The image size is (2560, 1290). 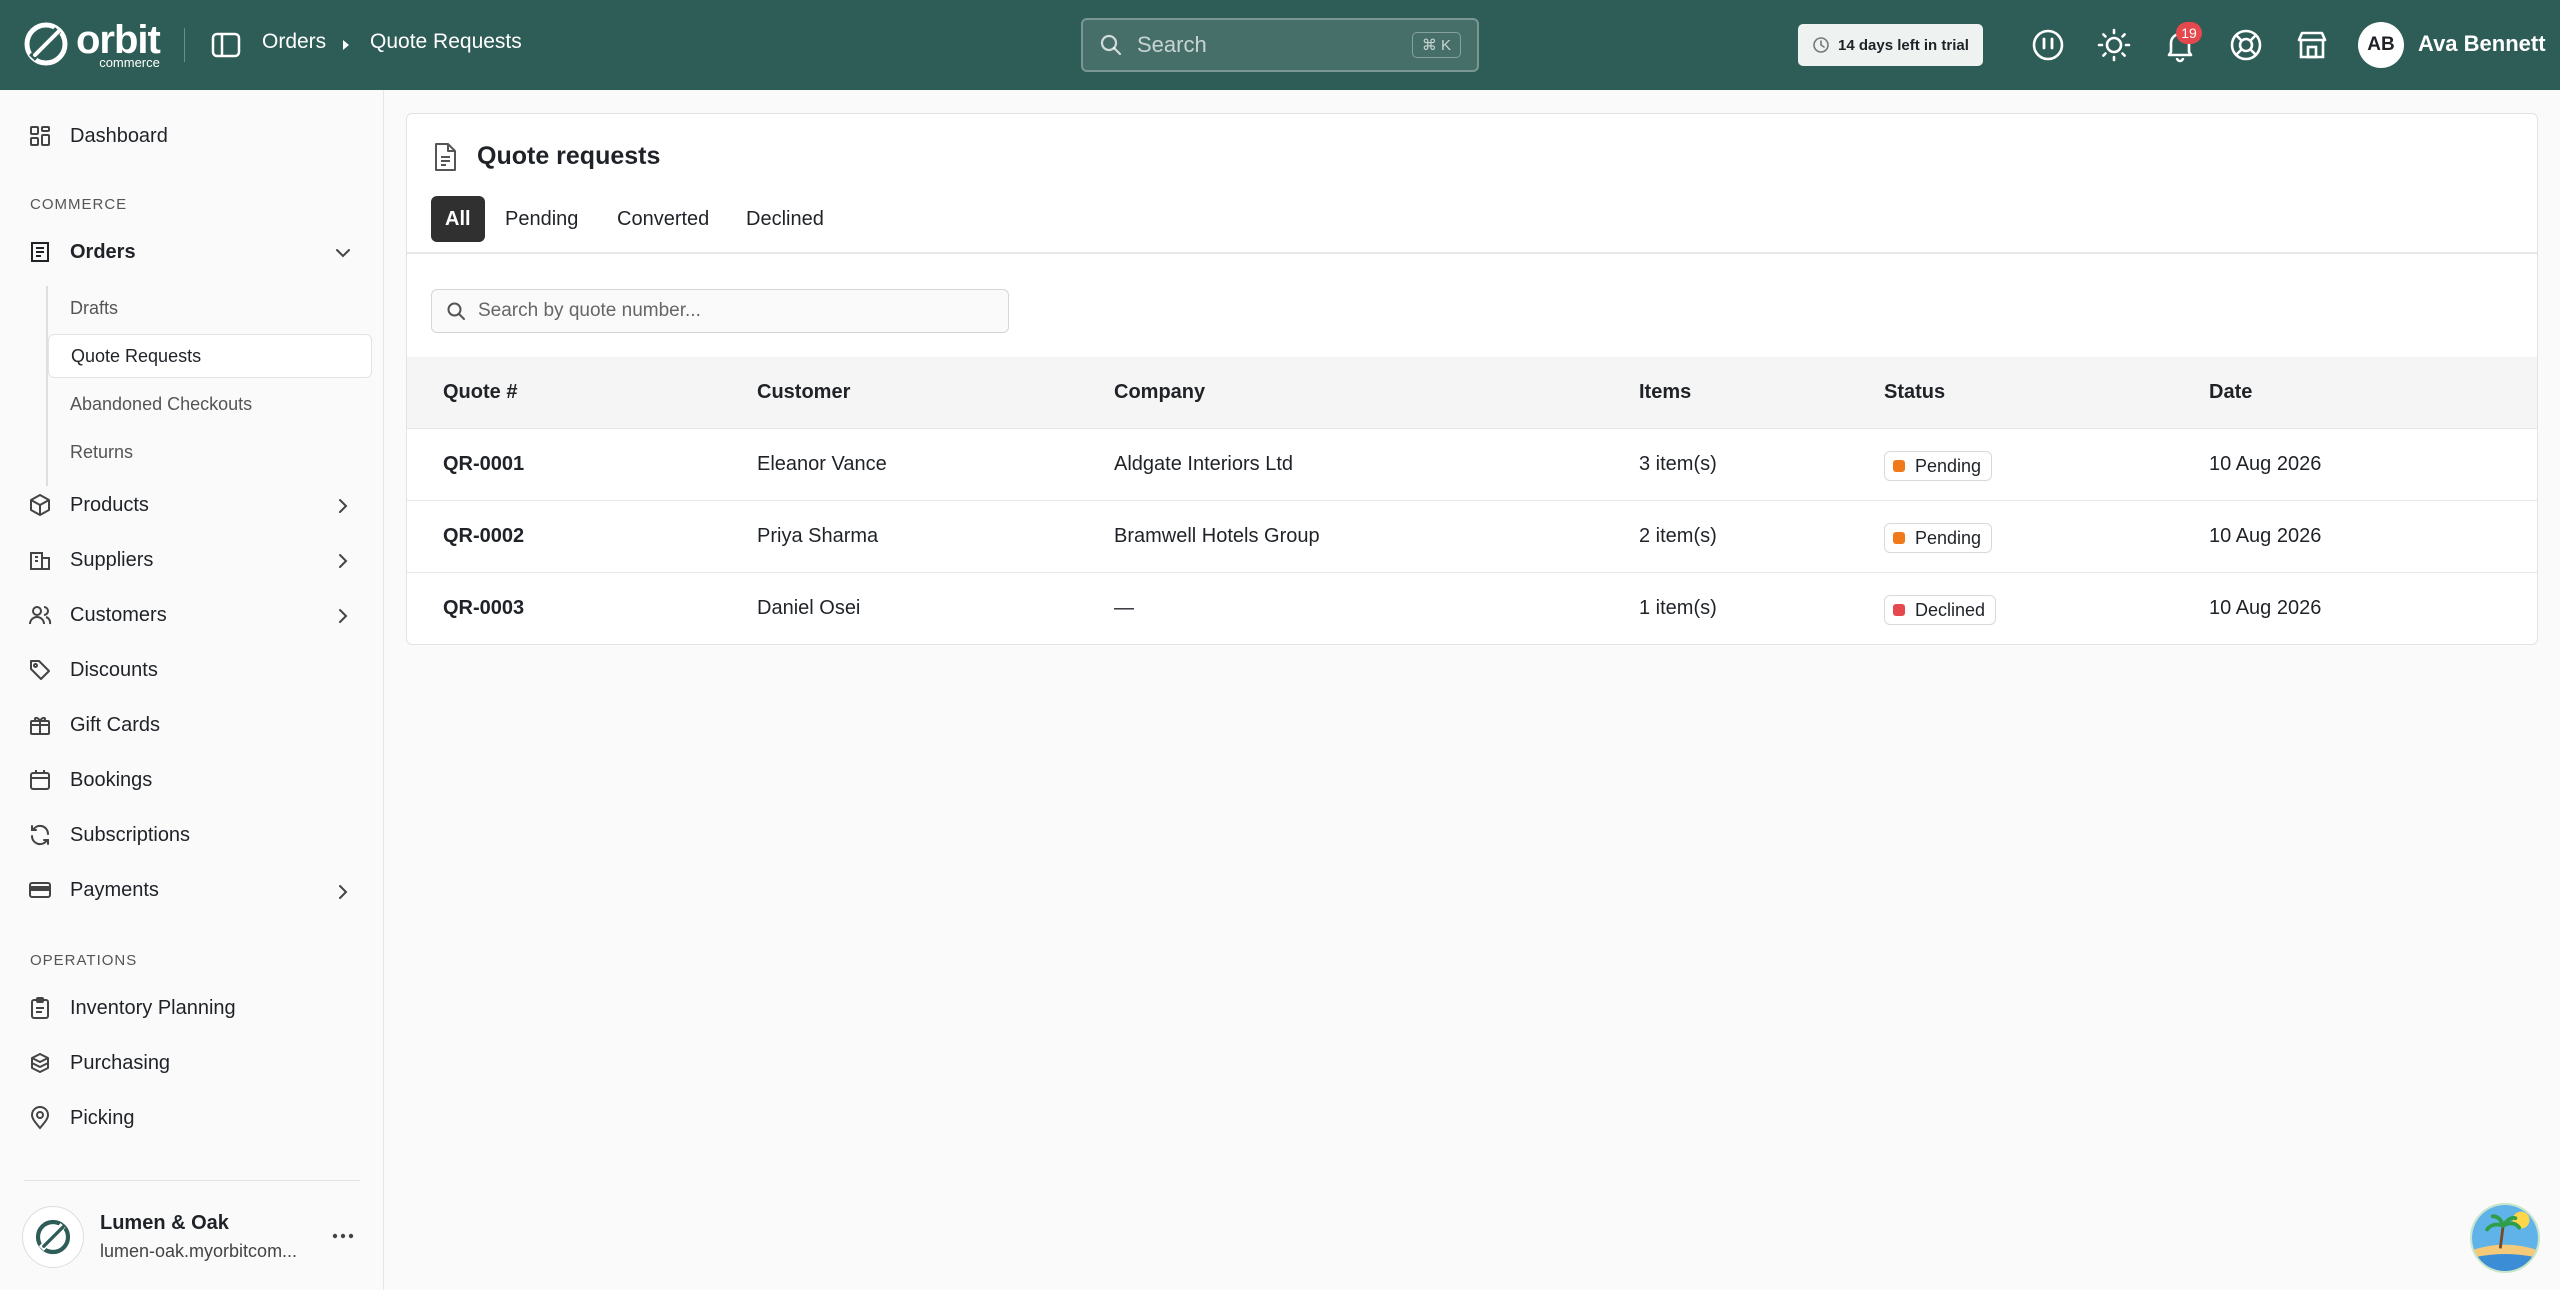 What do you see at coordinates (343, 253) in the screenshot?
I see `chevron-down-icon` at bounding box center [343, 253].